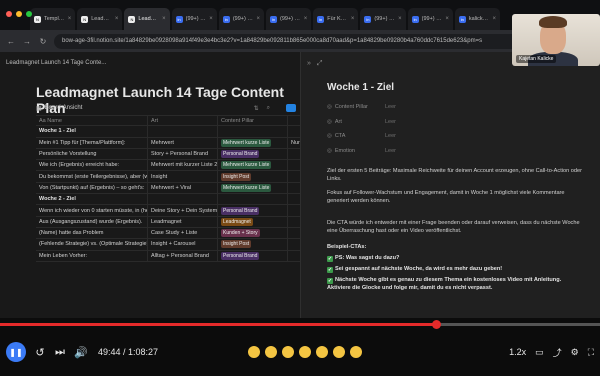 The width and height of the screenshot is (600, 376). What do you see at coordinates (92, 233) in the screenshot?
I see `row-name-cell: (Name) hatte das Problem` at bounding box center [92, 233].